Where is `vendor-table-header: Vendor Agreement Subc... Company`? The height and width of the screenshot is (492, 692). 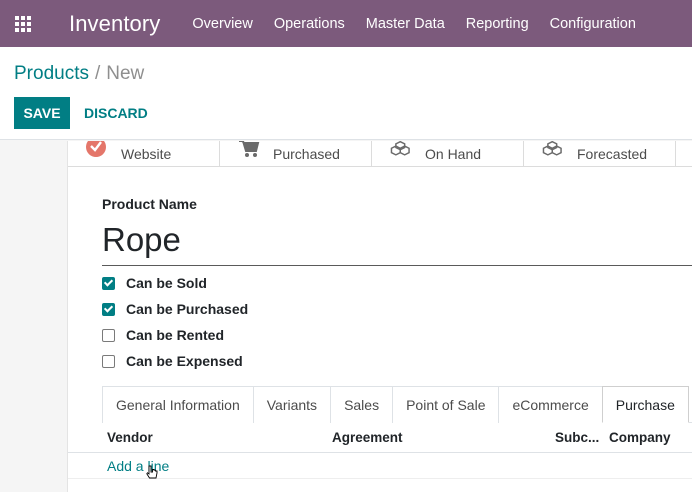 vendor-table-header: Vendor Agreement Subc... Company is located at coordinates (380, 438).